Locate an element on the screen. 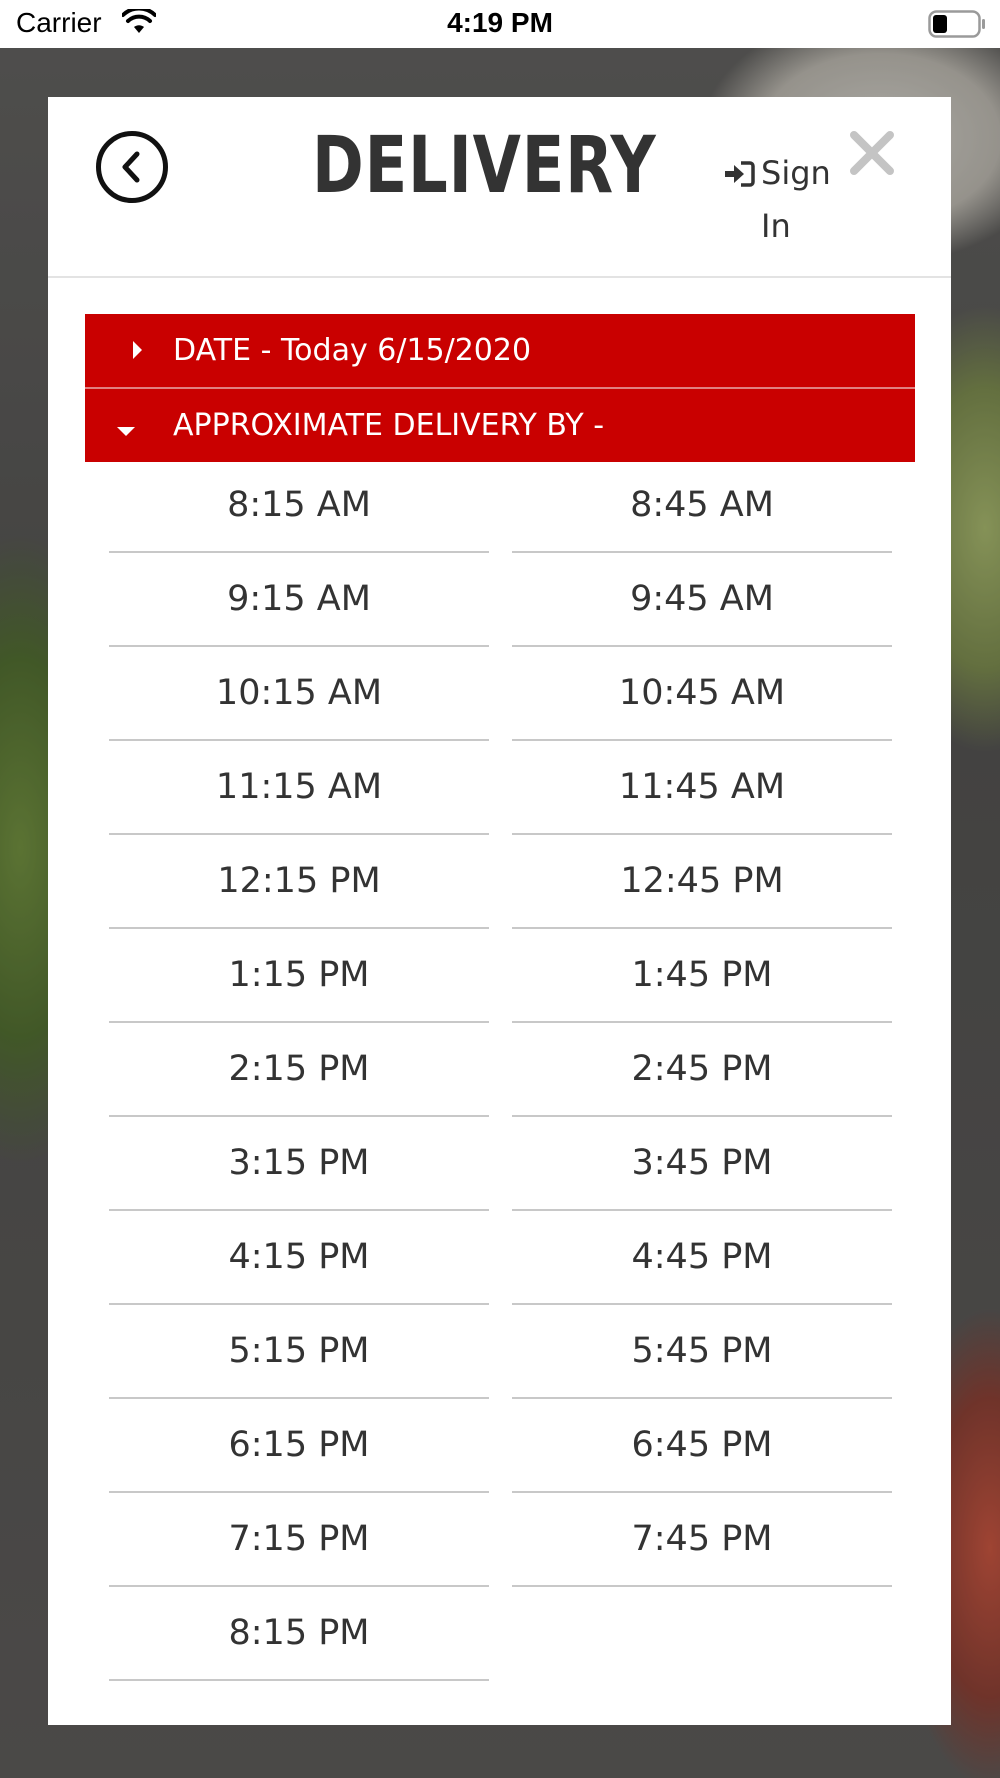  time-slot: 11:45 AM is located at coordinates (702, 788).